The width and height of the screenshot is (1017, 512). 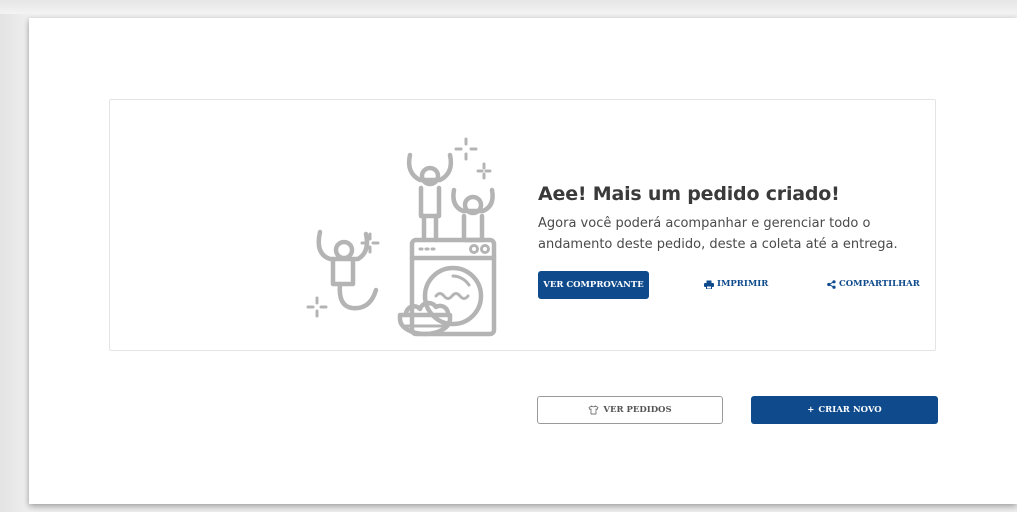 What do you see at coordinates (401, 237) in the screenshot?
I see `laundry-celebration-illustration` at bounding box center [401, 237].